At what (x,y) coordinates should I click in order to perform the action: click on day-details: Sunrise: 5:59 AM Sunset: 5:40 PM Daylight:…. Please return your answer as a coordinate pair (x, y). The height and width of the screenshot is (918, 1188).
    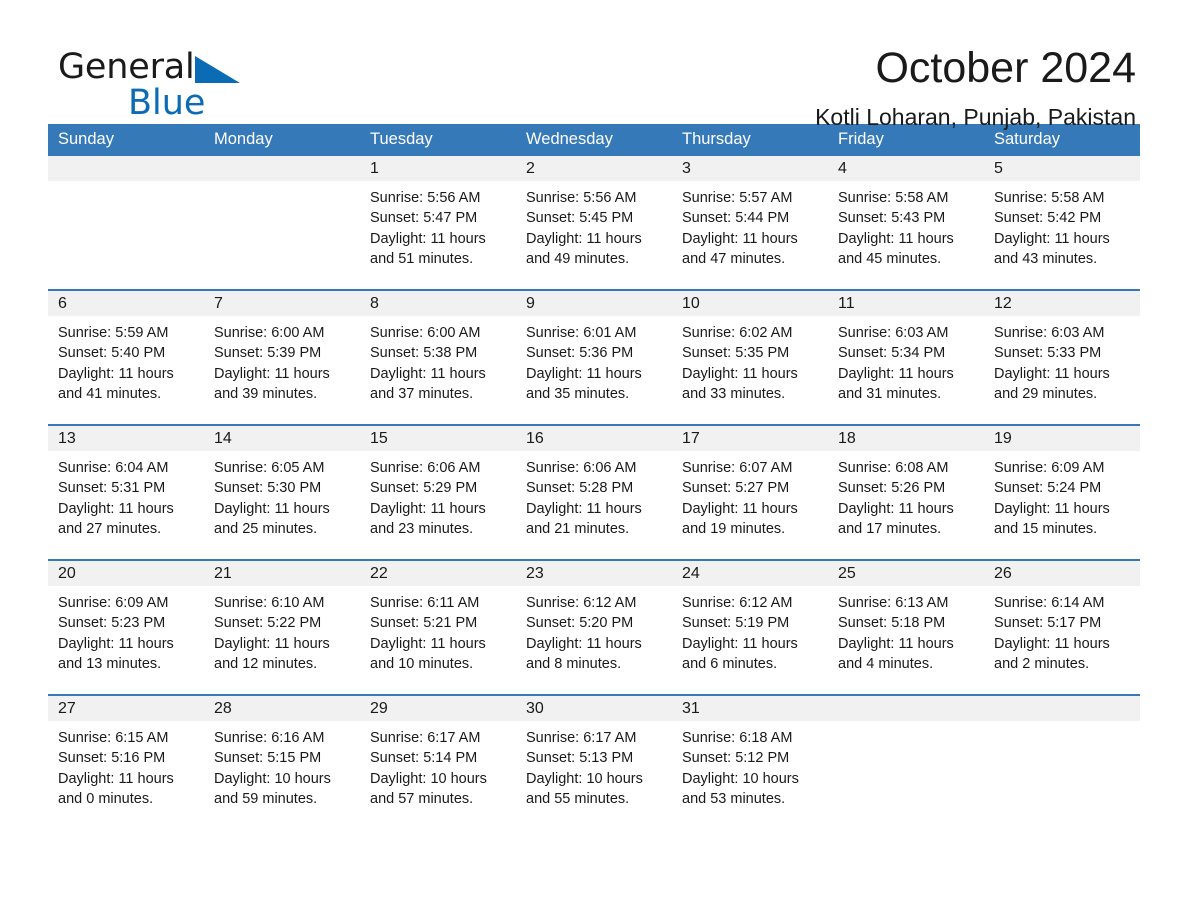
    Looking at the image, I should click on (126, 360).